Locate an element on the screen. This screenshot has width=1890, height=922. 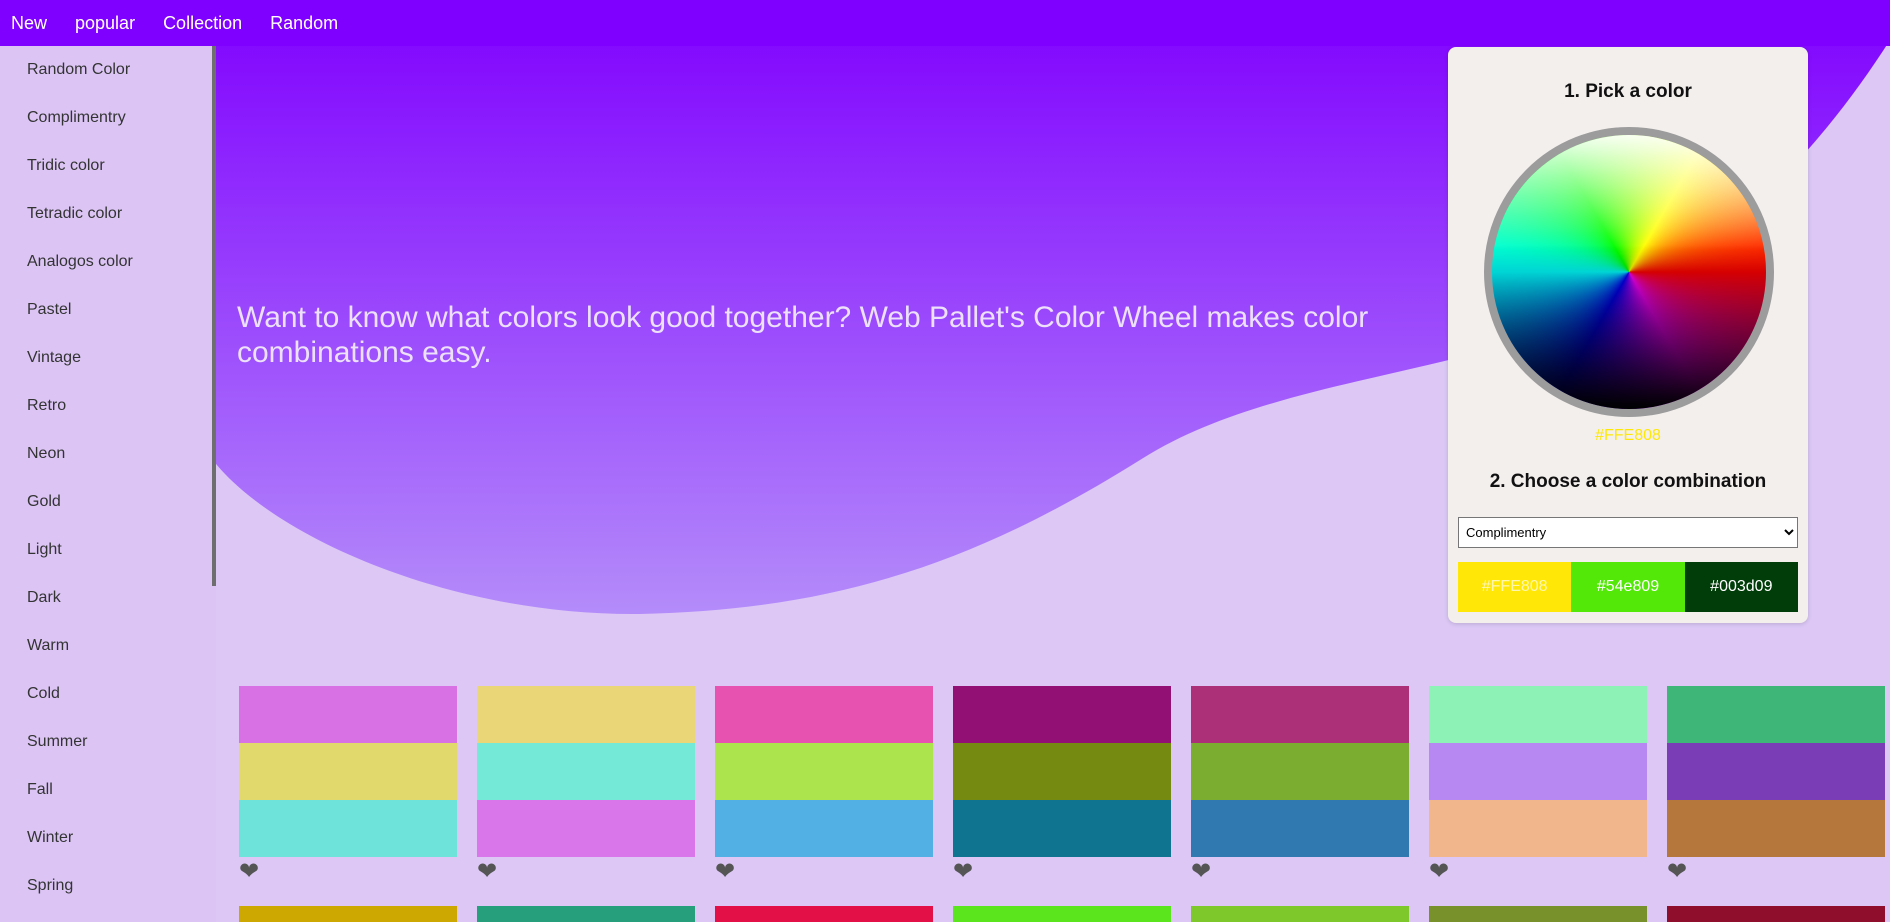
sidebar-item-gold: Gold is located at coordinates (108, 502).